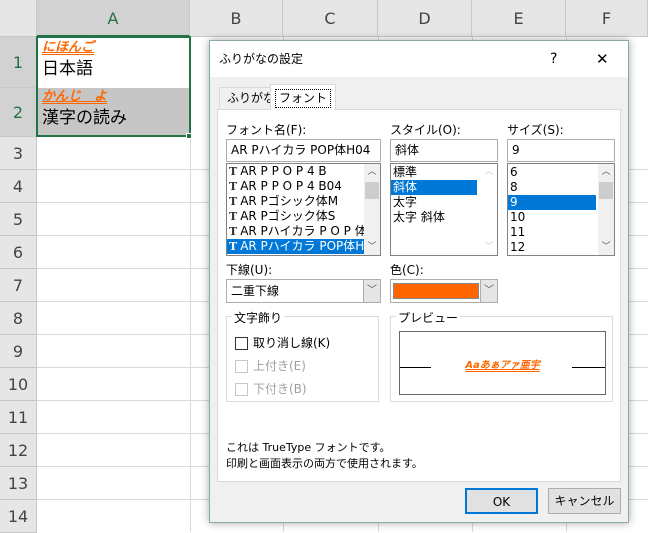 Image resolution: width=648 pixels, height=533 pixels. Describe the element at coordinates (308, 447) in the screenshot. I see `font-info-line-1: これは TrueType フォントです。` at that location.